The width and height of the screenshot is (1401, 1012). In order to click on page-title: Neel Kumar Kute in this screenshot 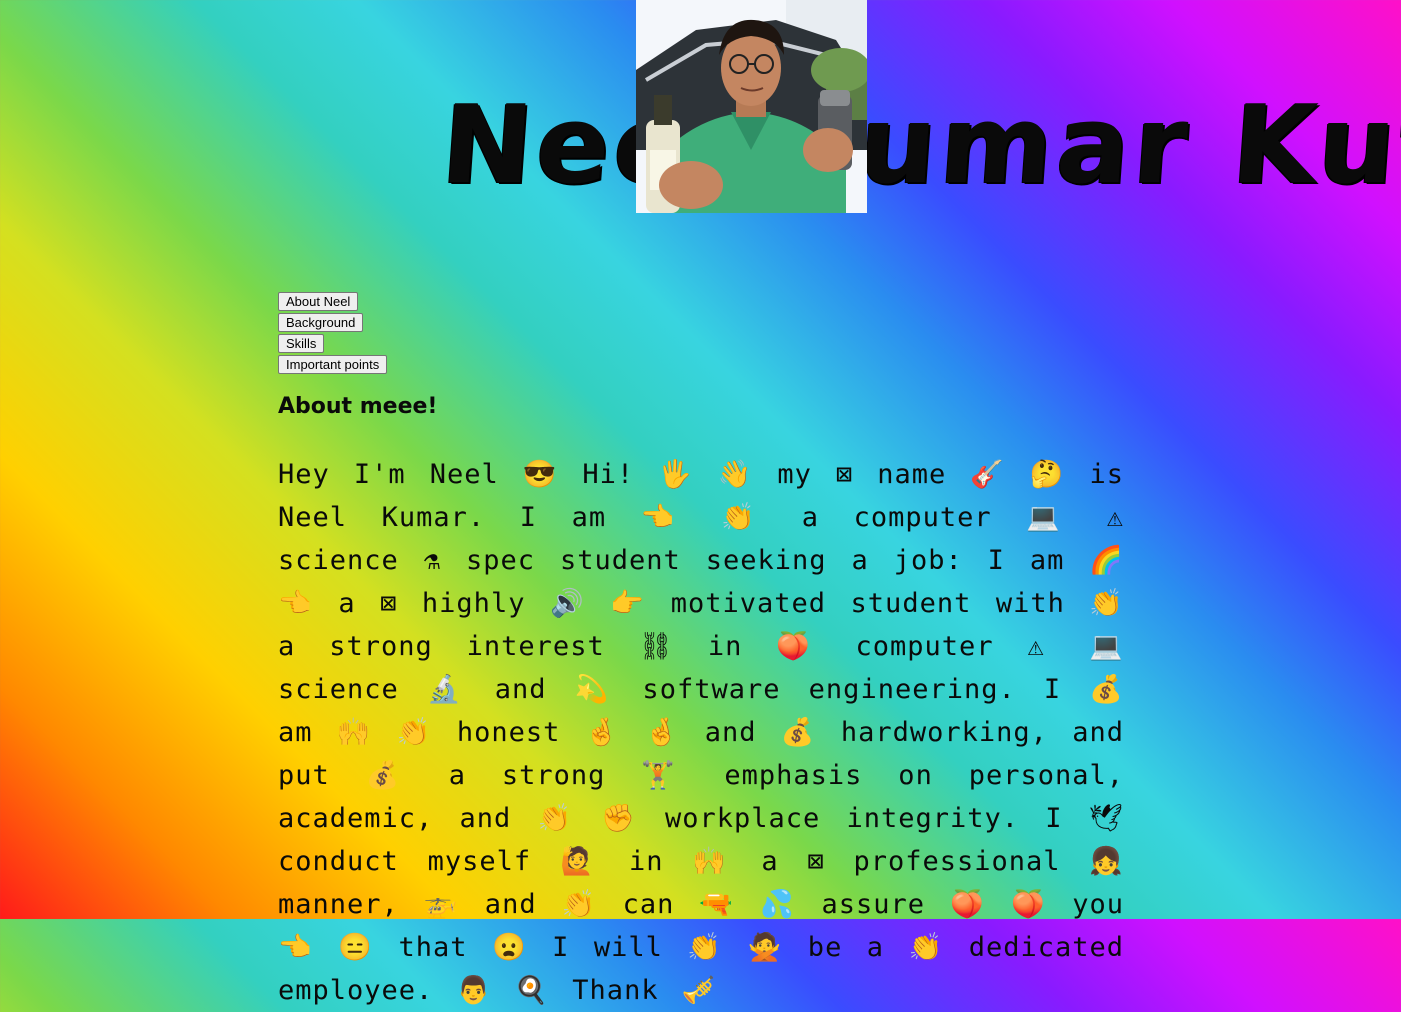, I will do `click(919, 145)`.